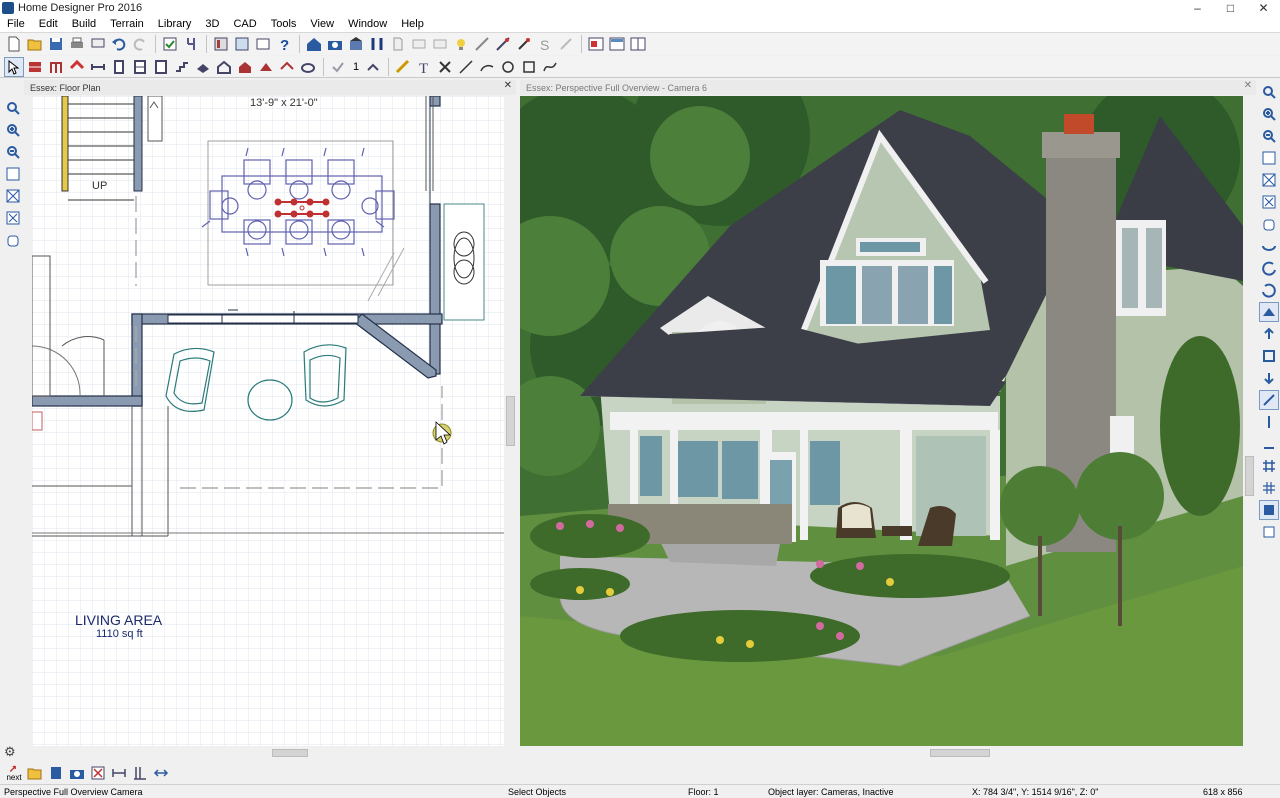 Image resolution: width=1280 pixels, height=798 pixels. Describe the element at coordinates (510, 421) in the screenshot. I see `floor-plan-vscroll` at that location.